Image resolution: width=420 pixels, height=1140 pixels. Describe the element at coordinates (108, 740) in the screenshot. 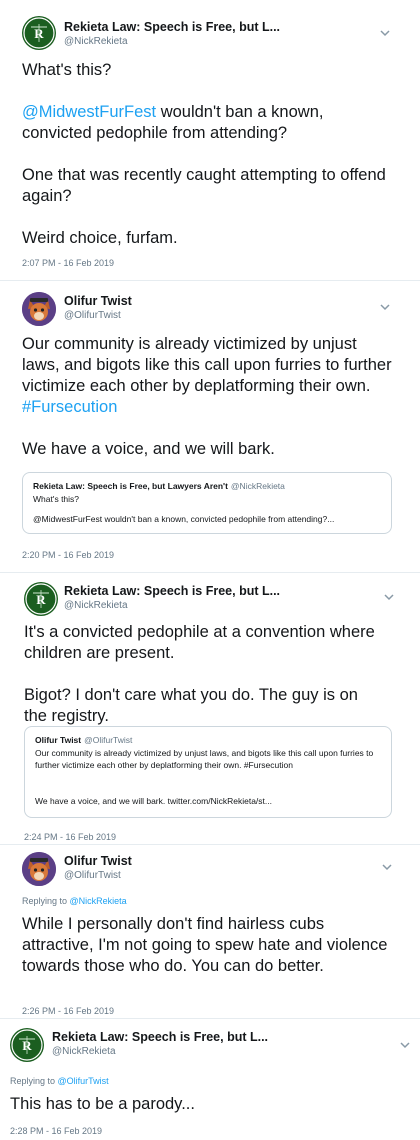

I see `quoted-author-handle: @OlifurTwist` at that location.